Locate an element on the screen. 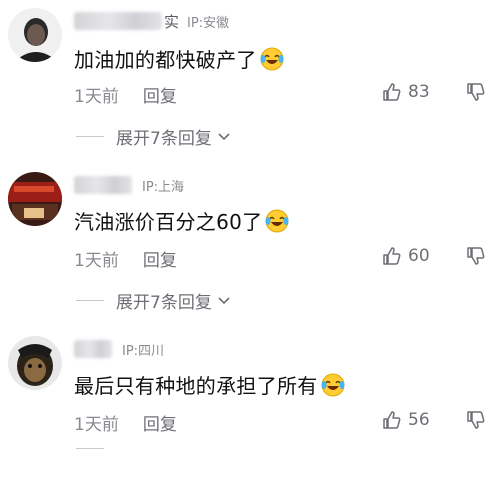 The width and height of the screenshot is (500, 497). username: 实 IP:安徽 is located at coordinates (151, 21).